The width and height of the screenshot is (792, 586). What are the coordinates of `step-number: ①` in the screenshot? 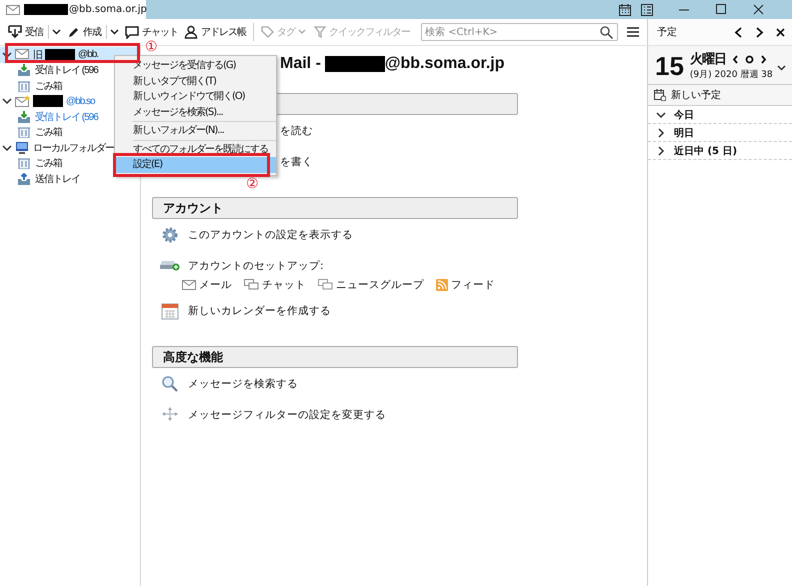 It's located at (151, 47).